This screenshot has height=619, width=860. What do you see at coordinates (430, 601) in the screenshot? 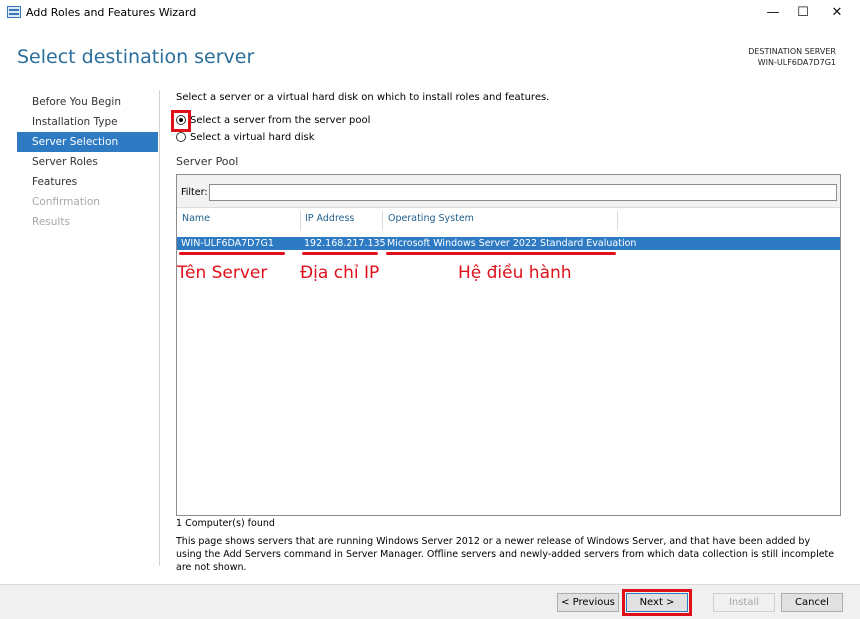
I see `wizard-footer: < Previous Next > Install Cancel` at bounding box center [430, 601].